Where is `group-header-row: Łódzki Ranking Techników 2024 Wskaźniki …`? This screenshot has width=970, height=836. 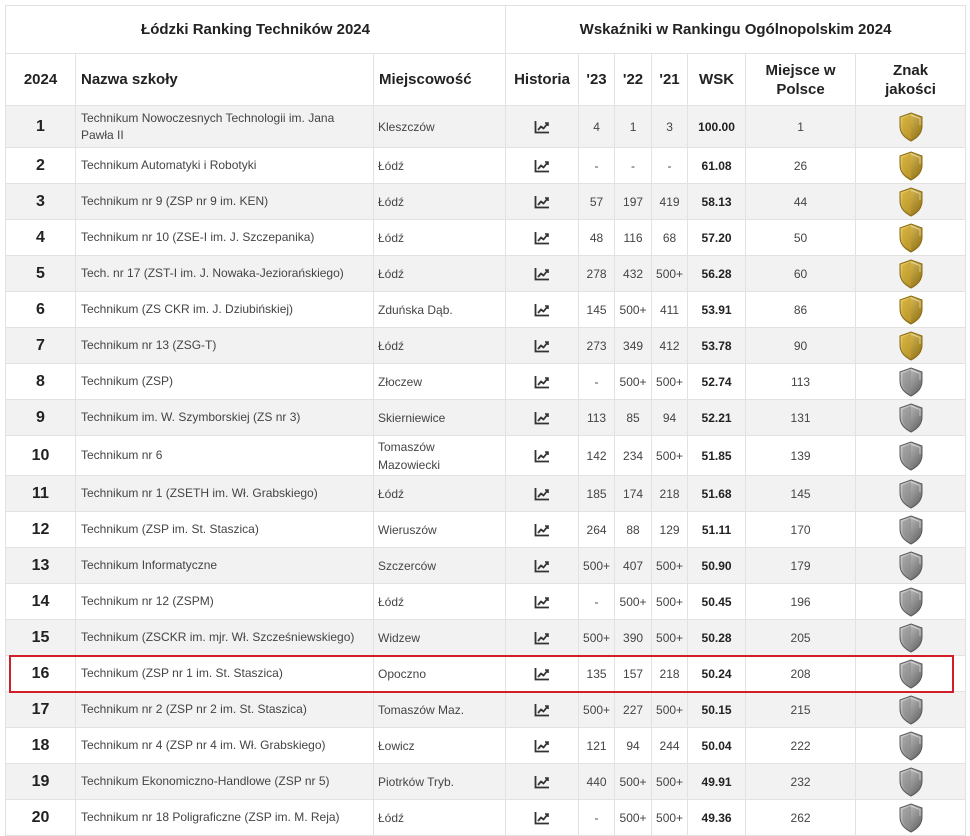
group-header-row: Łódzki Ranking Techników 2024 Wskaźniki … is located at coordinates (485, 29).